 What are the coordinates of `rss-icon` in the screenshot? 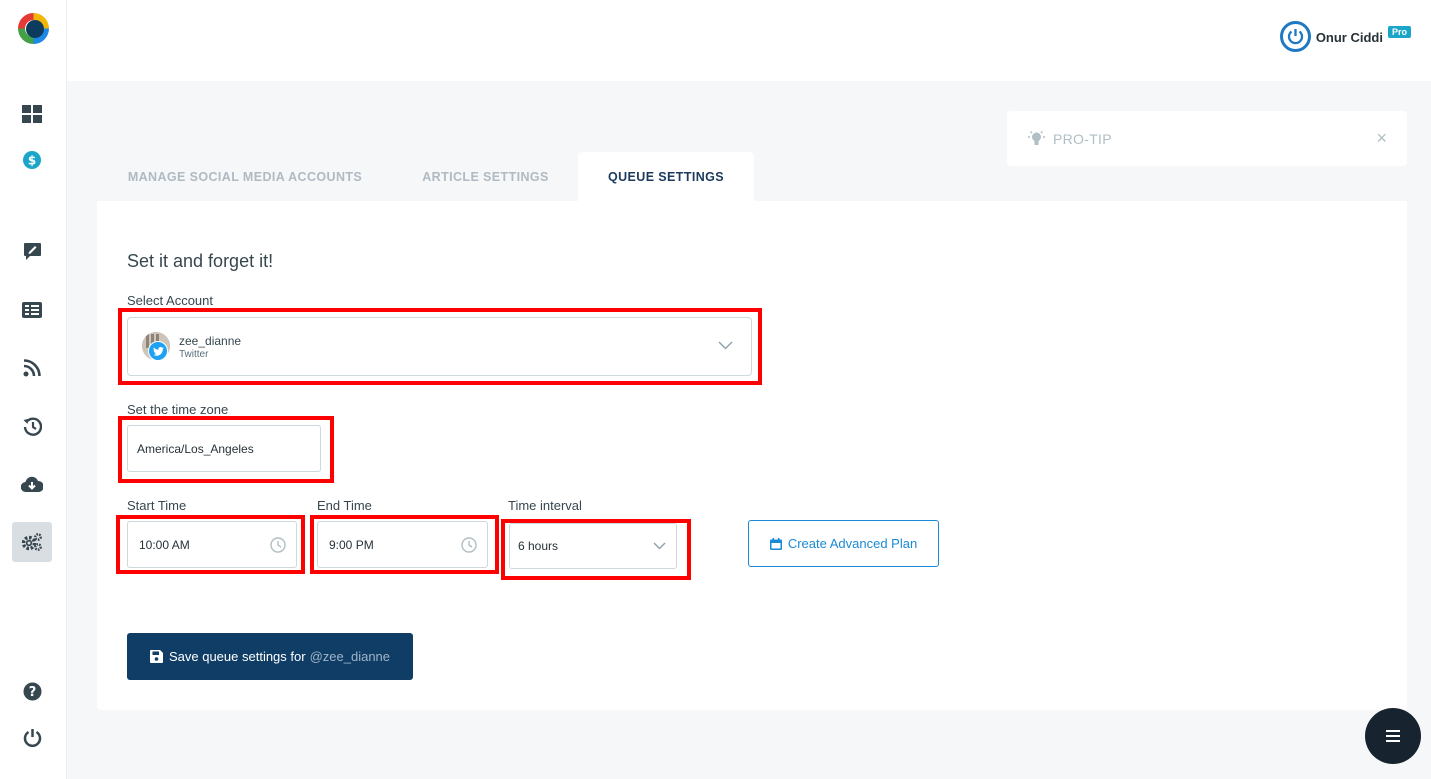 It's located at (32, 368).